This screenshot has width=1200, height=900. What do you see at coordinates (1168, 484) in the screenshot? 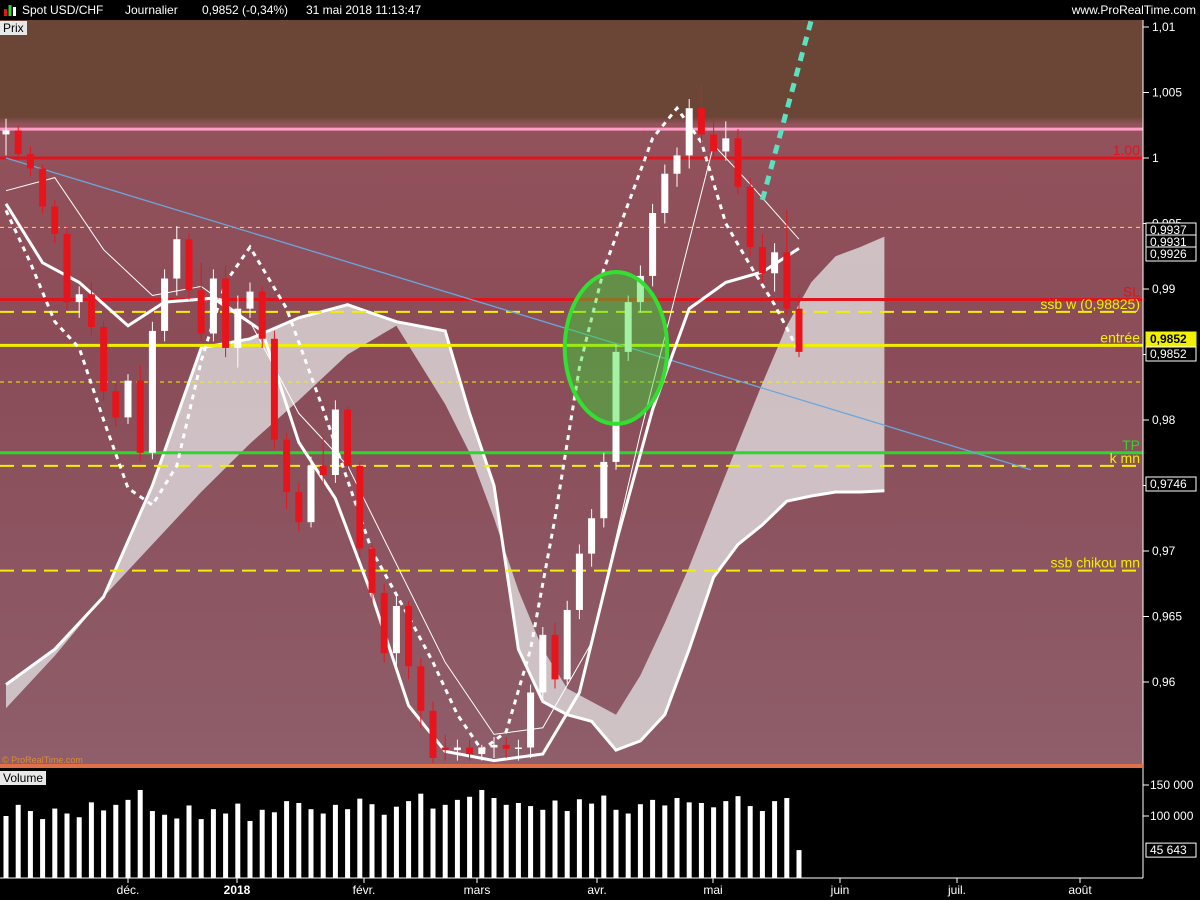
I see `price-tag: 0,9746` at bounding box center [1168, 484].